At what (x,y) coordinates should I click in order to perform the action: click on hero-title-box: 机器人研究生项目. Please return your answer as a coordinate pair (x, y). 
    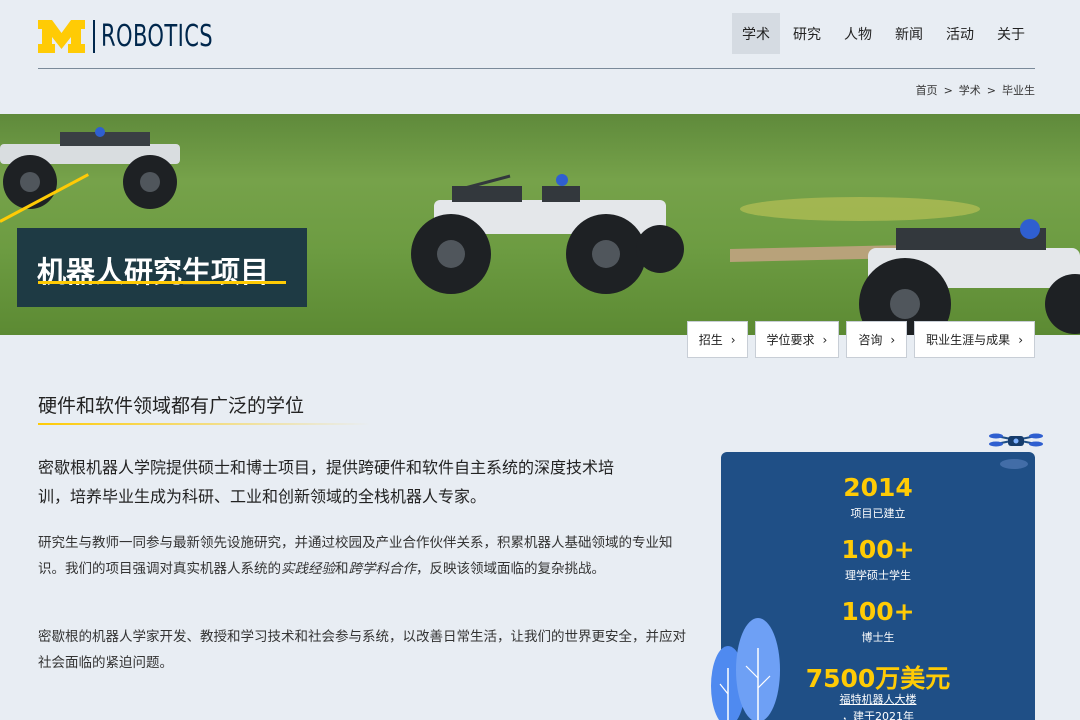
    Looking at the image, I should click on (162, 267).